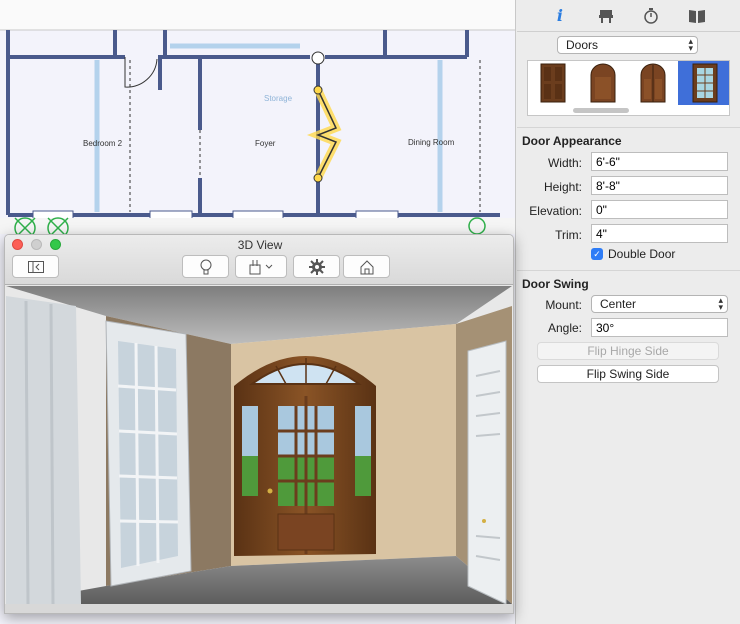 The image size is (740, 624). What do you see at coordinates (562, 187) in the screenshot?
I see `height-label: Height:` at bounding box center [562, 187].